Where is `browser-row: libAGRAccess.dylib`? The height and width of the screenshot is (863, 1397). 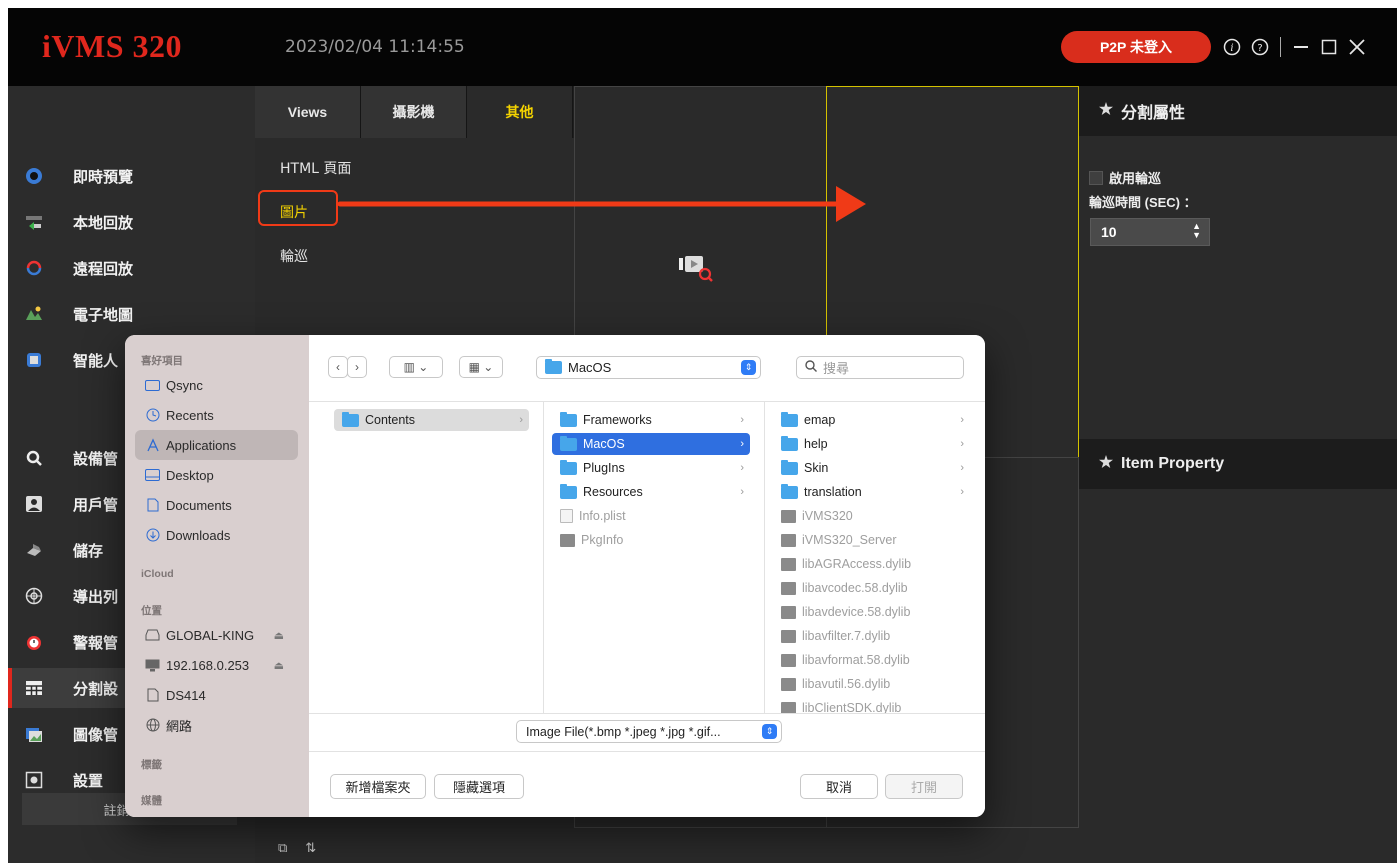
browser-row: libAGRAccess.dylib is located at coordinates (871, 564).